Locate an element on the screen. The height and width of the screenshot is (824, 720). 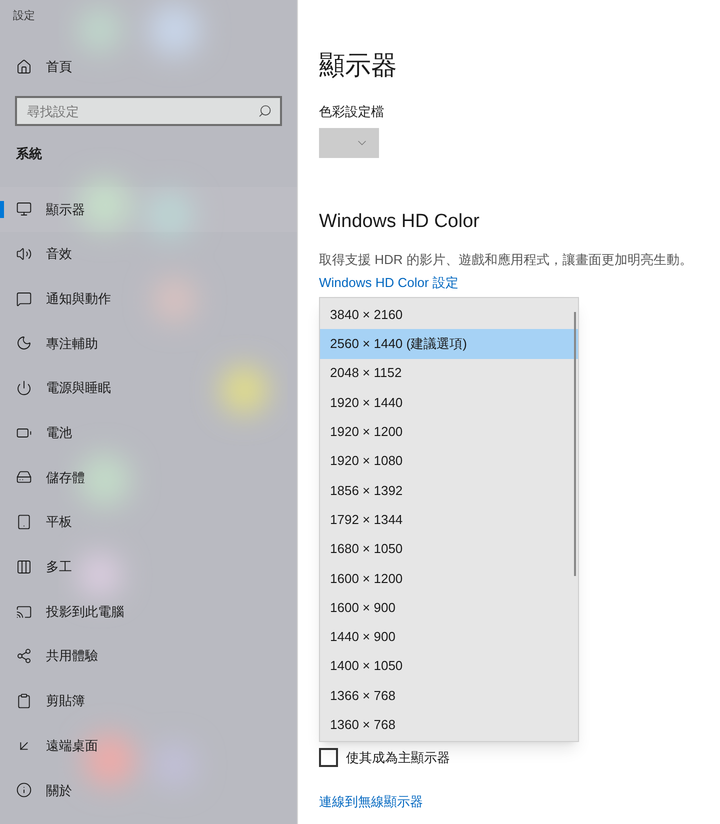
menu-item: 1600 × 900 is located at coordinates (449, 607).